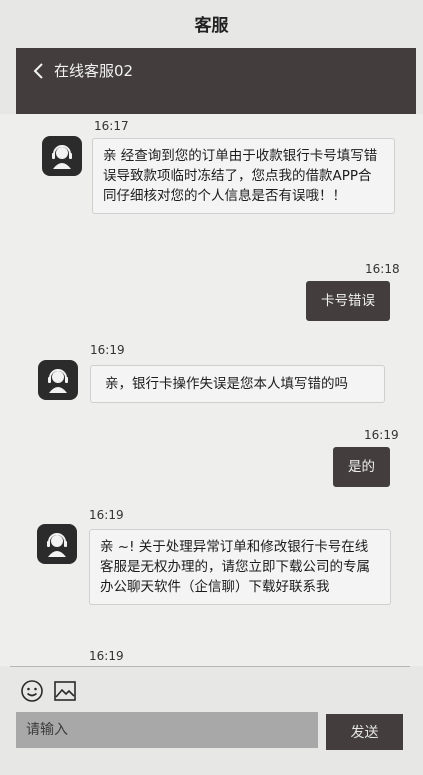 The height and width of the screenshot is (775, 423). What do you see at coordinates (210, 666) in the screenshot?
I see `composer-divider` at bounding box center [210, 666].